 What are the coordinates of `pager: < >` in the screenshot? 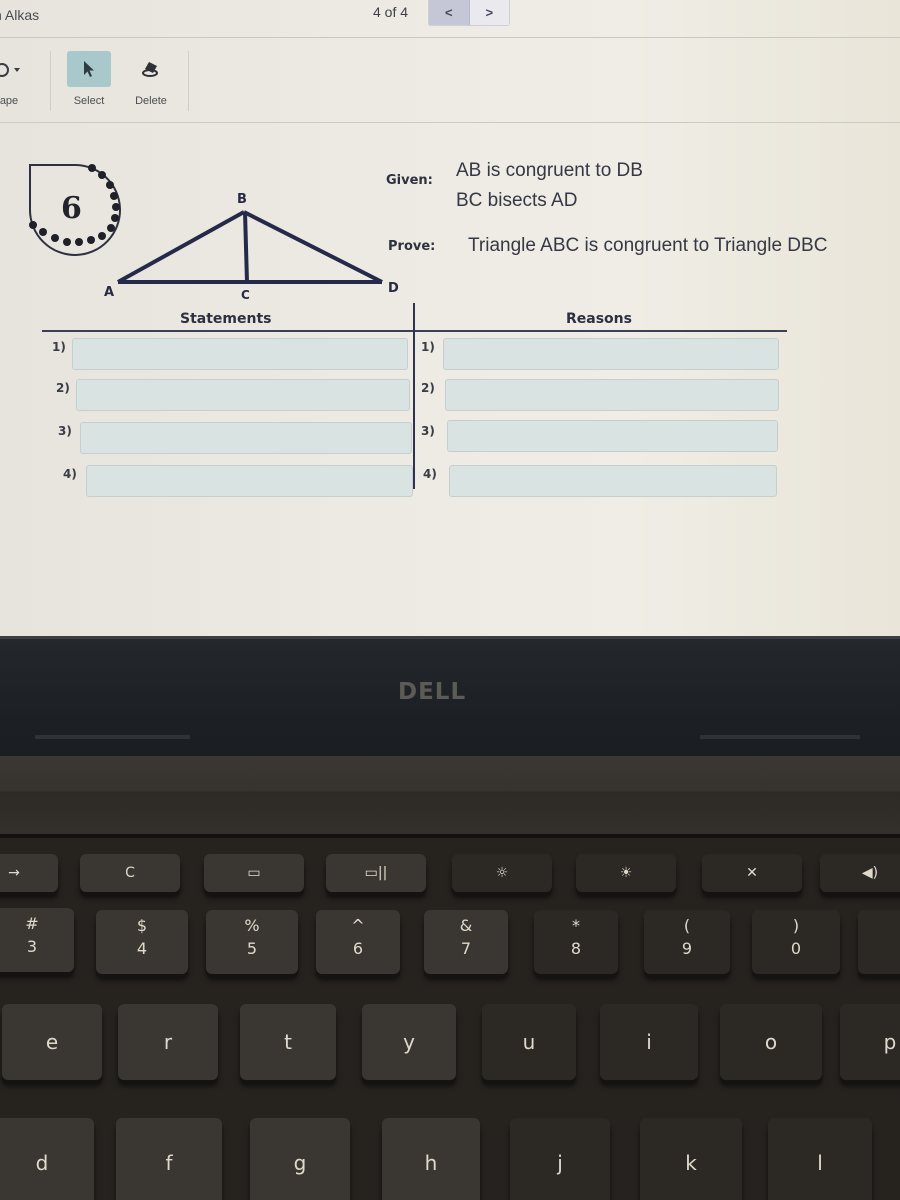 It's located at (469, 13).